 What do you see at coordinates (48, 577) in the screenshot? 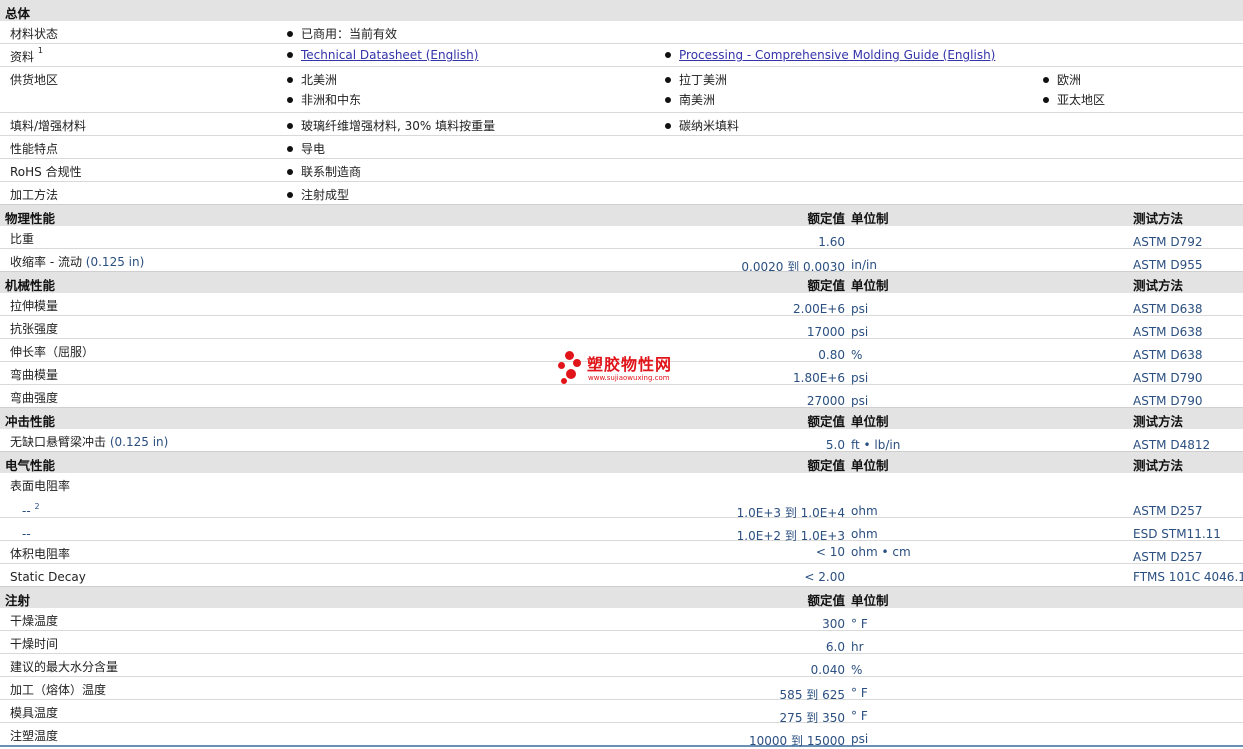
I see `row-label: Static Decay` at bounding box center [48, 577].